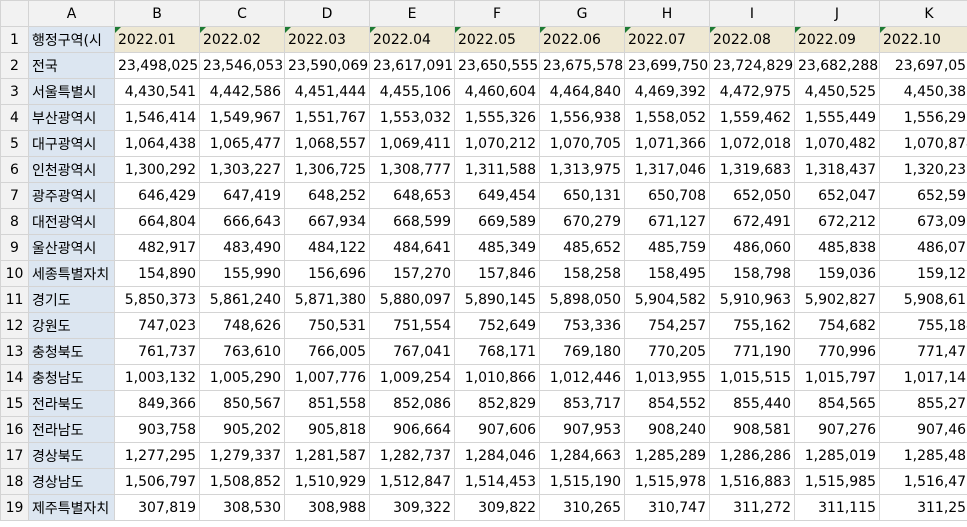 The height and width of the screenshot is (527, 967). Describe the element at coordinates (923, 507) in the screenshot. I see `value-cell: 311,251` at that location.